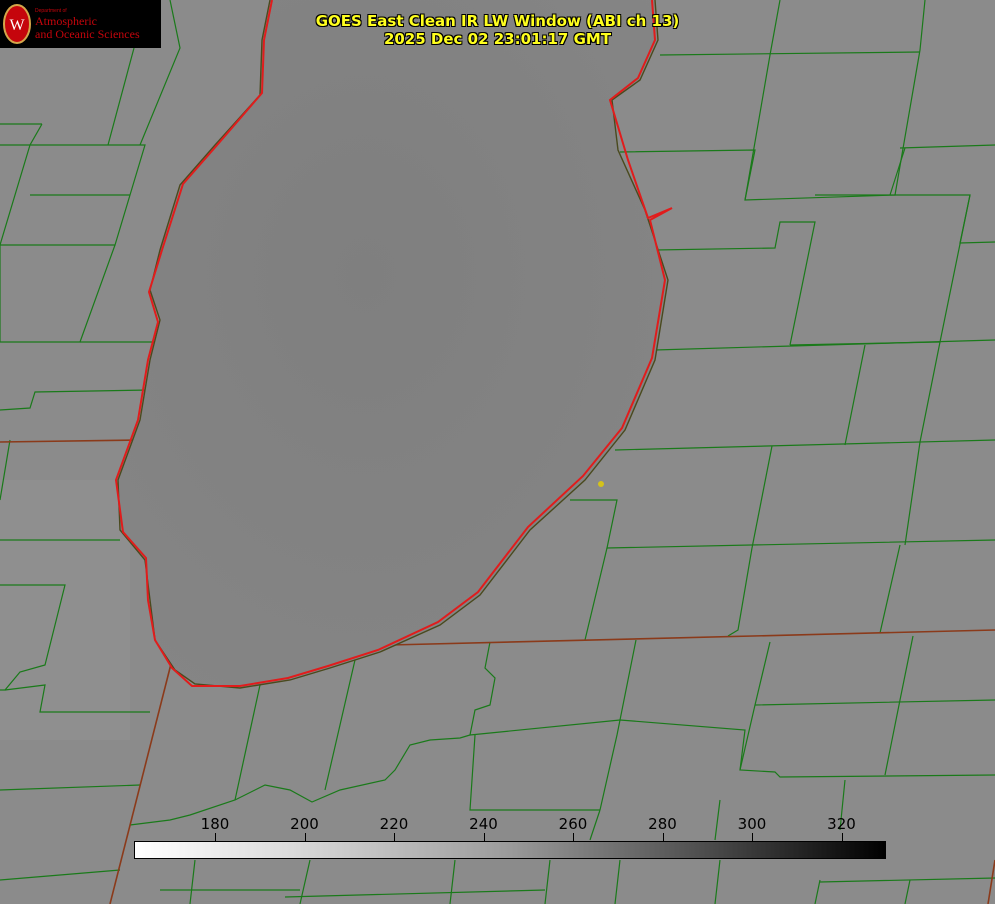  What do you see at coordinates (65, 610) in the screenshot?
I see `land-shading-sw` at bounding box center [65, 610].